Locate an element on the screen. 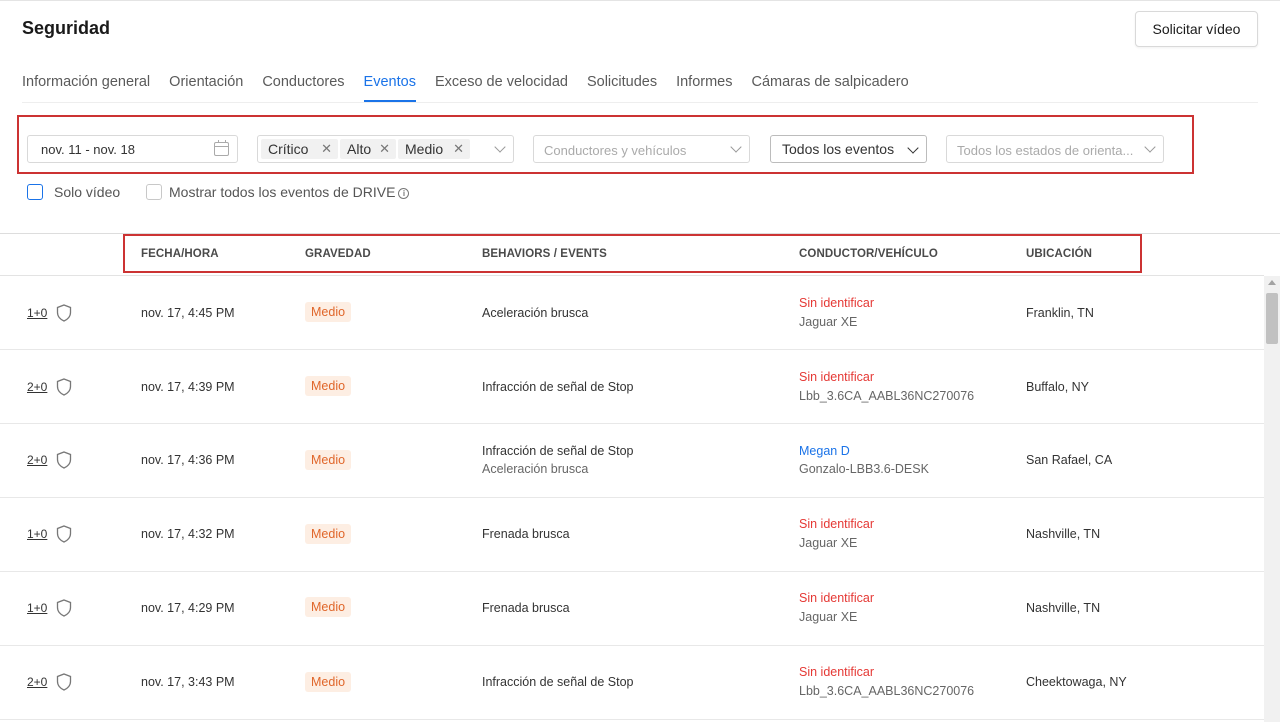 The image size is (1280, 722). date-range-picker: nov. 11 - nov. 18 is located at coordinates (132, 149).